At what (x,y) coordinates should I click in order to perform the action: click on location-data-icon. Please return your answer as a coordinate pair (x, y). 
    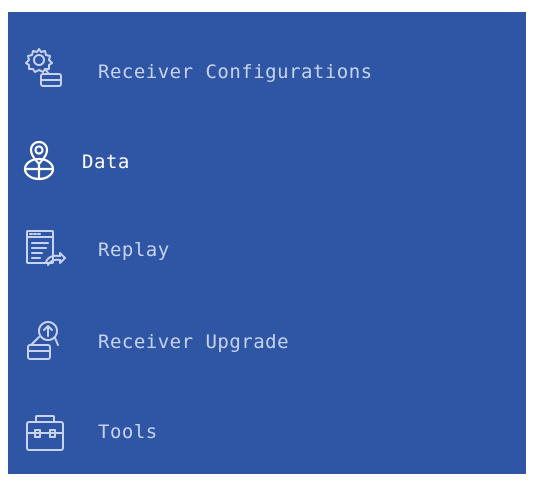
    Looking at the image, I should click on (39, 161).